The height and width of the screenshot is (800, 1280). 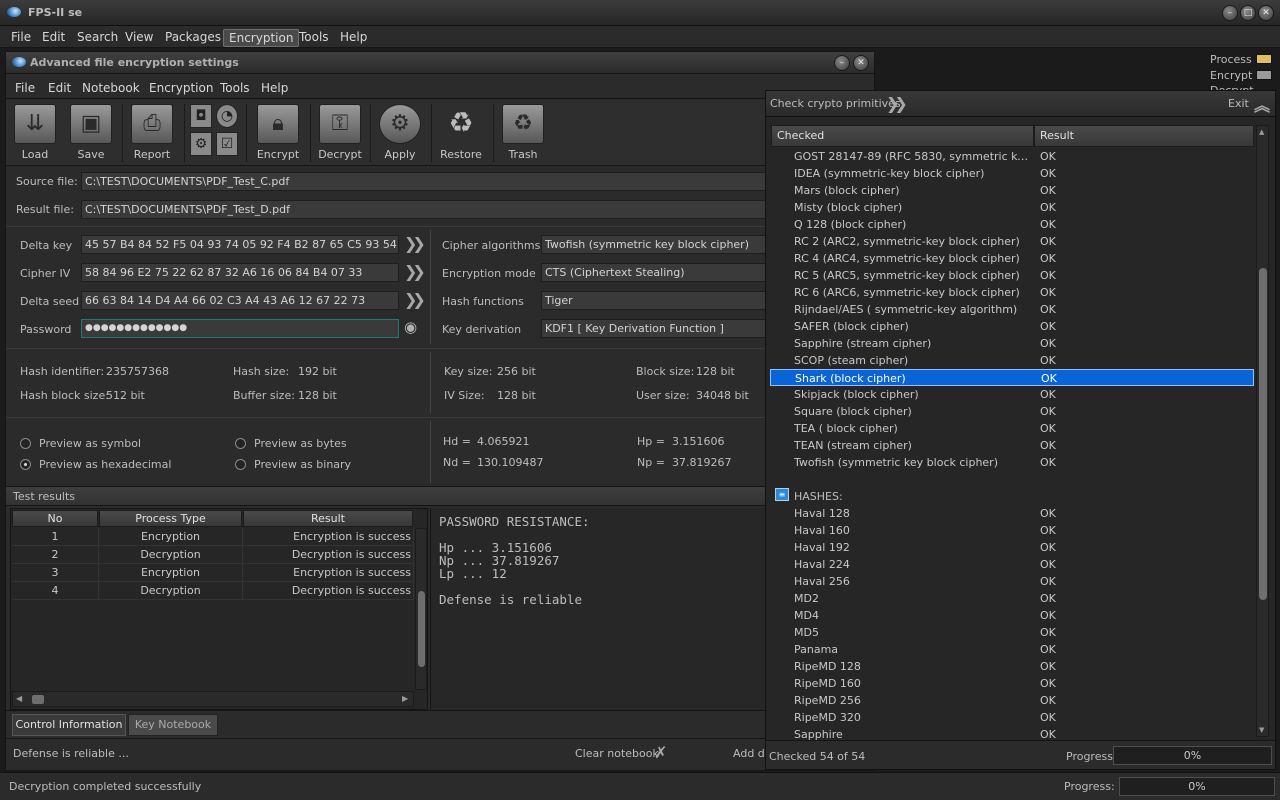 What do you see at coordinates (1012, 207) in the screenshot?
I see `cipher-row: Misty (block cipher) OK` at bounding box center [1012, 207].